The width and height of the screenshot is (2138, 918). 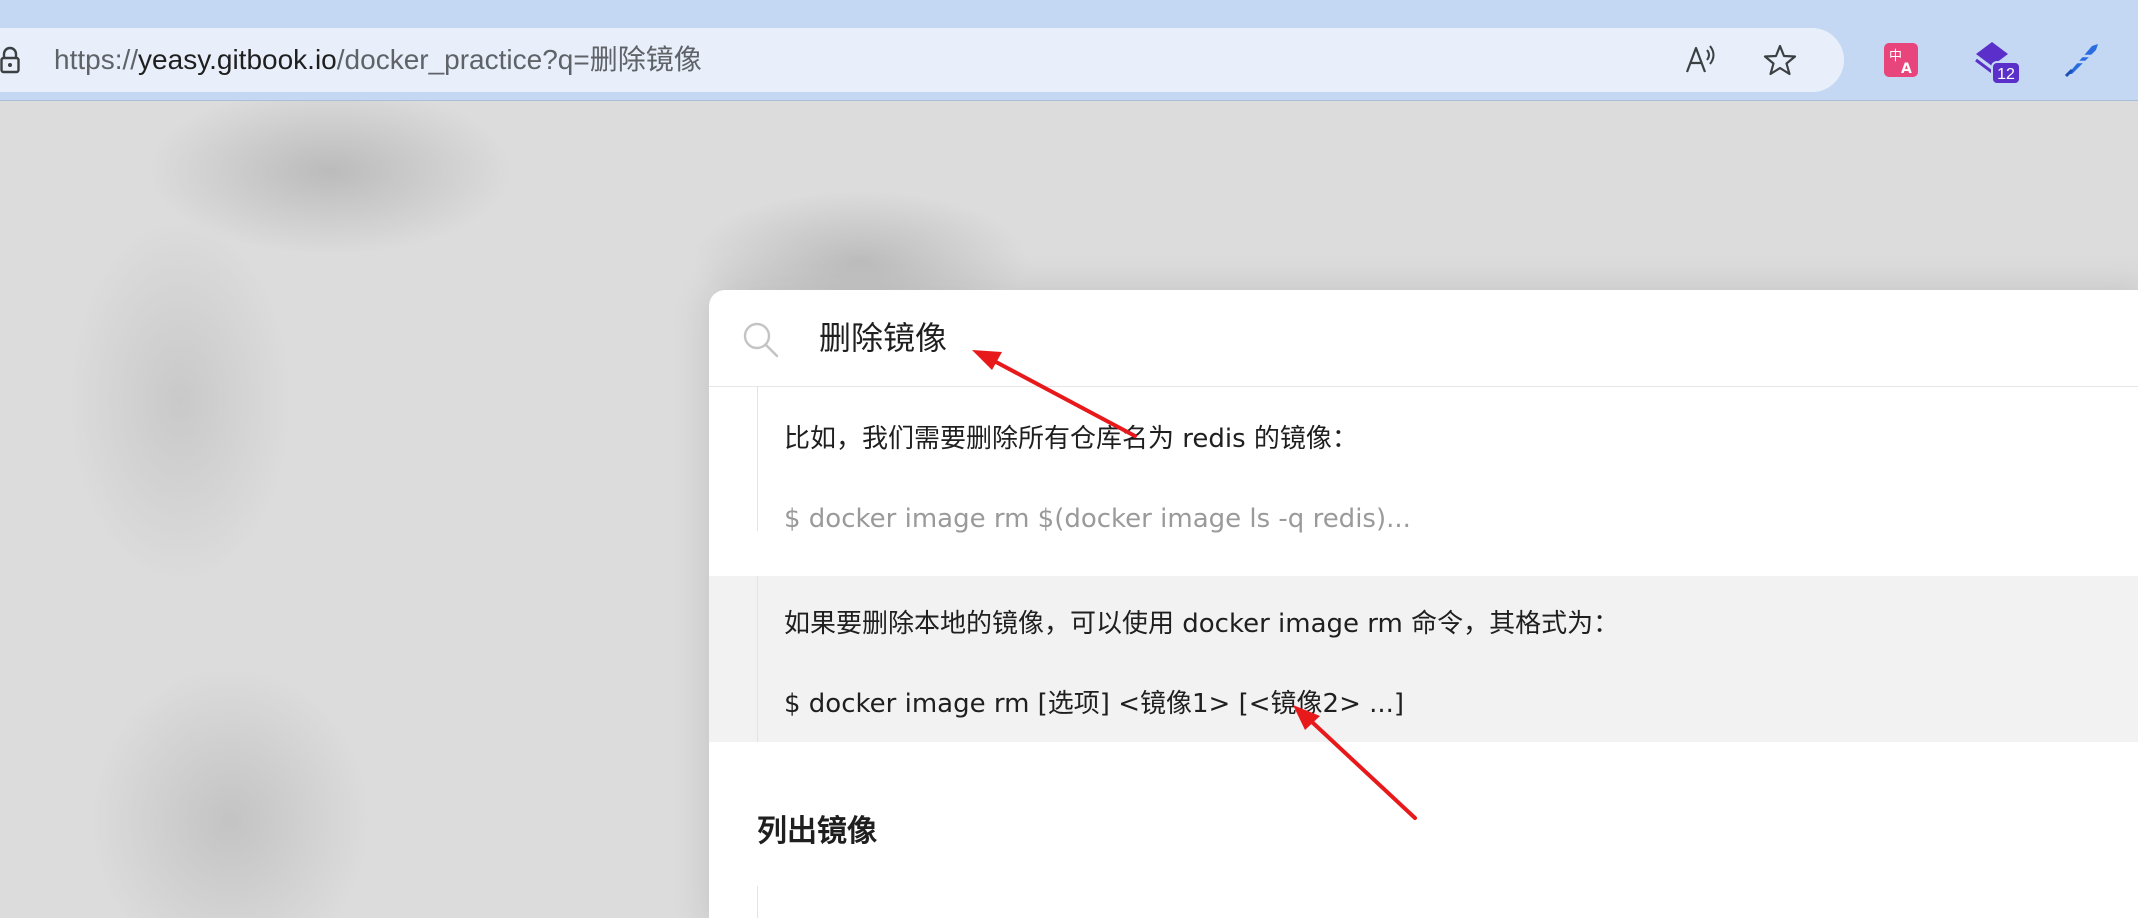 What do you see at coordinates (817, 832) in the screenshot?
I see `section-heading: 列出镜像` at bounding box center [817, 832].